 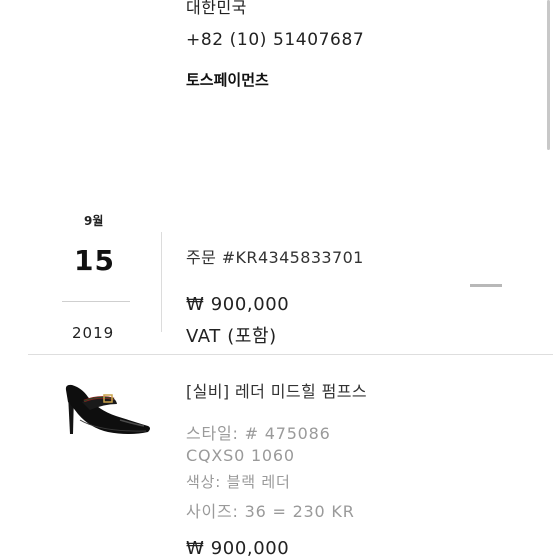 I want to click on shipping-country: 대한민국, so click(x=216, y=8).